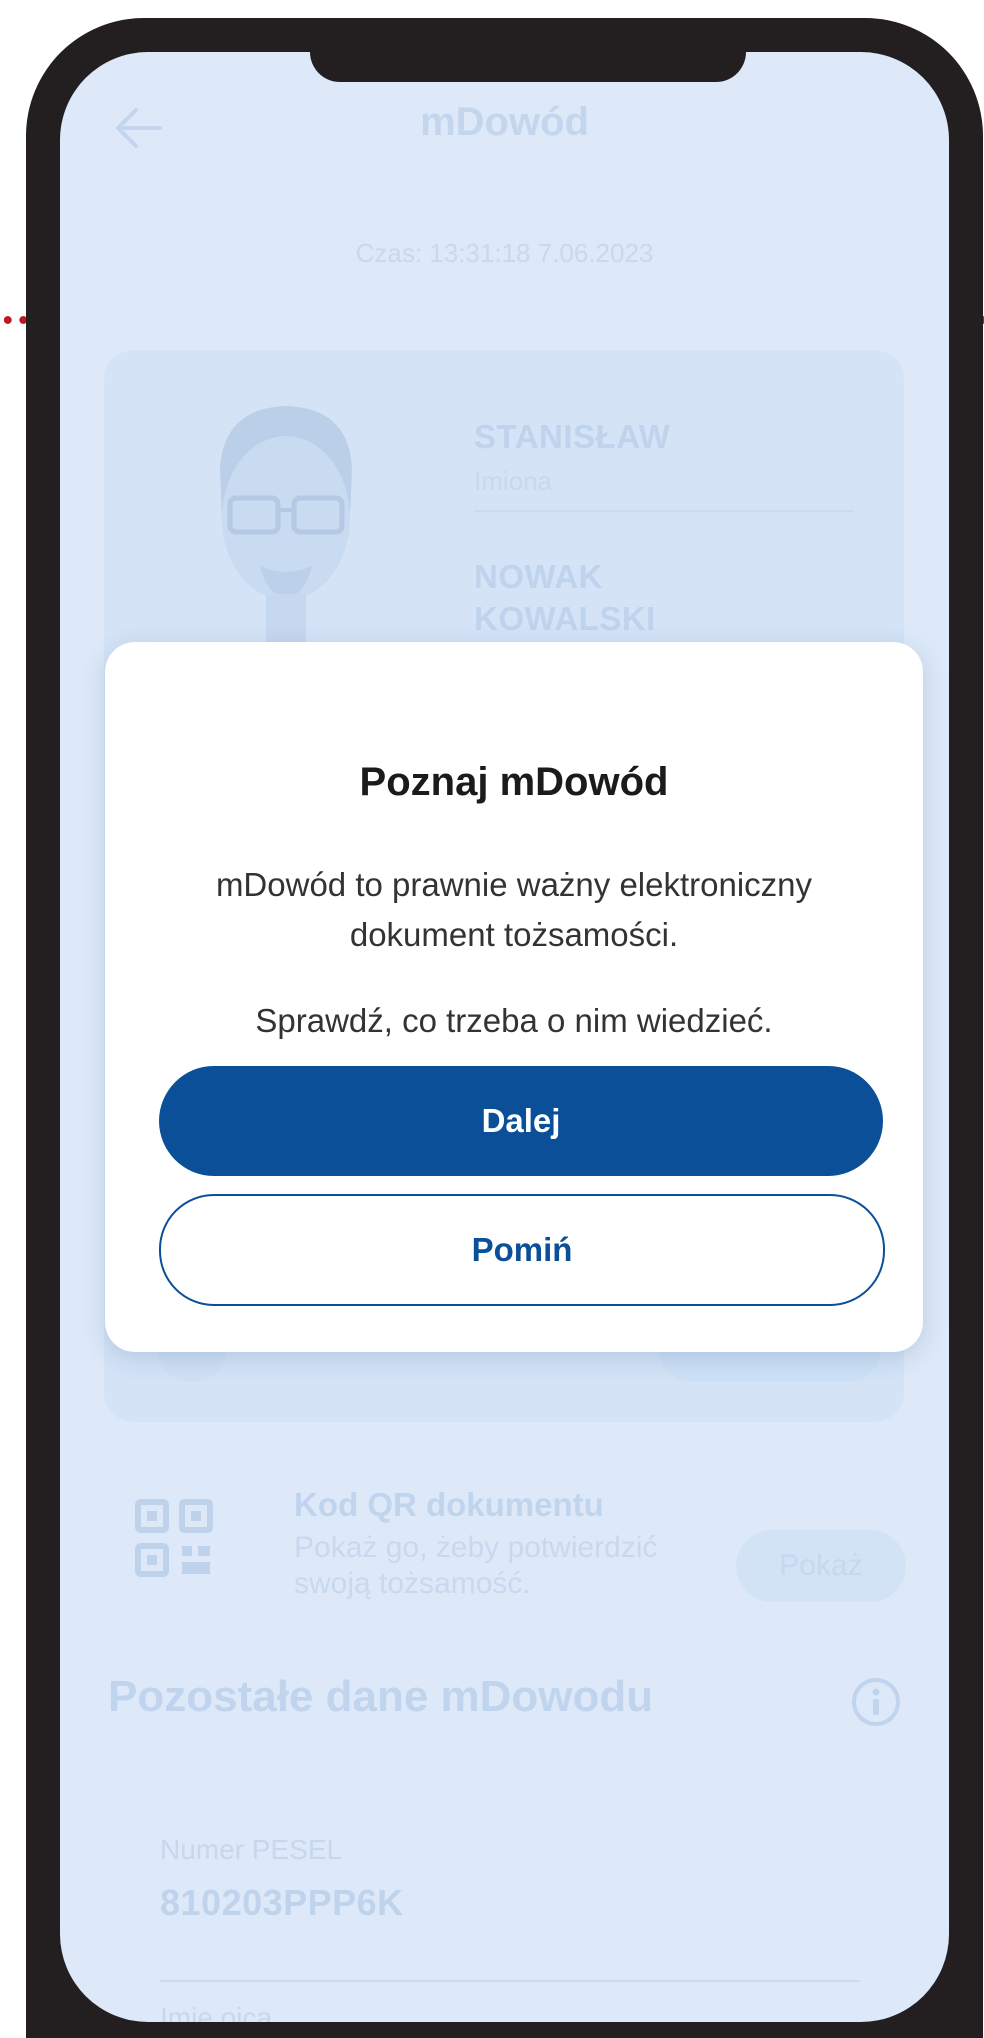 Image resolution: width=984 pixels, height=2038 pixels. Describe the element at coordinates (174, 1538) in the screenshot. I see `qr-code-icon` at that location.